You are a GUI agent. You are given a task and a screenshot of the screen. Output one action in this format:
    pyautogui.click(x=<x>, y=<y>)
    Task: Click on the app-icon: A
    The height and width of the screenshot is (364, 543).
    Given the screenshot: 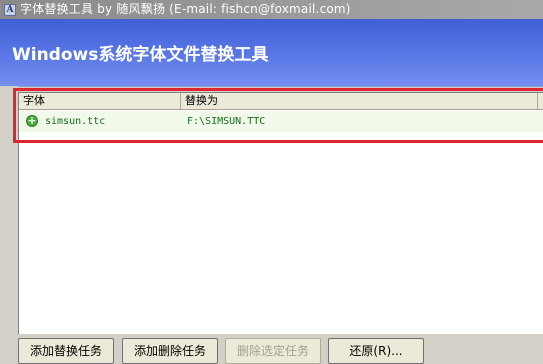 What is the action you would take?
    pyautogui.click(x=10, y=9)
    